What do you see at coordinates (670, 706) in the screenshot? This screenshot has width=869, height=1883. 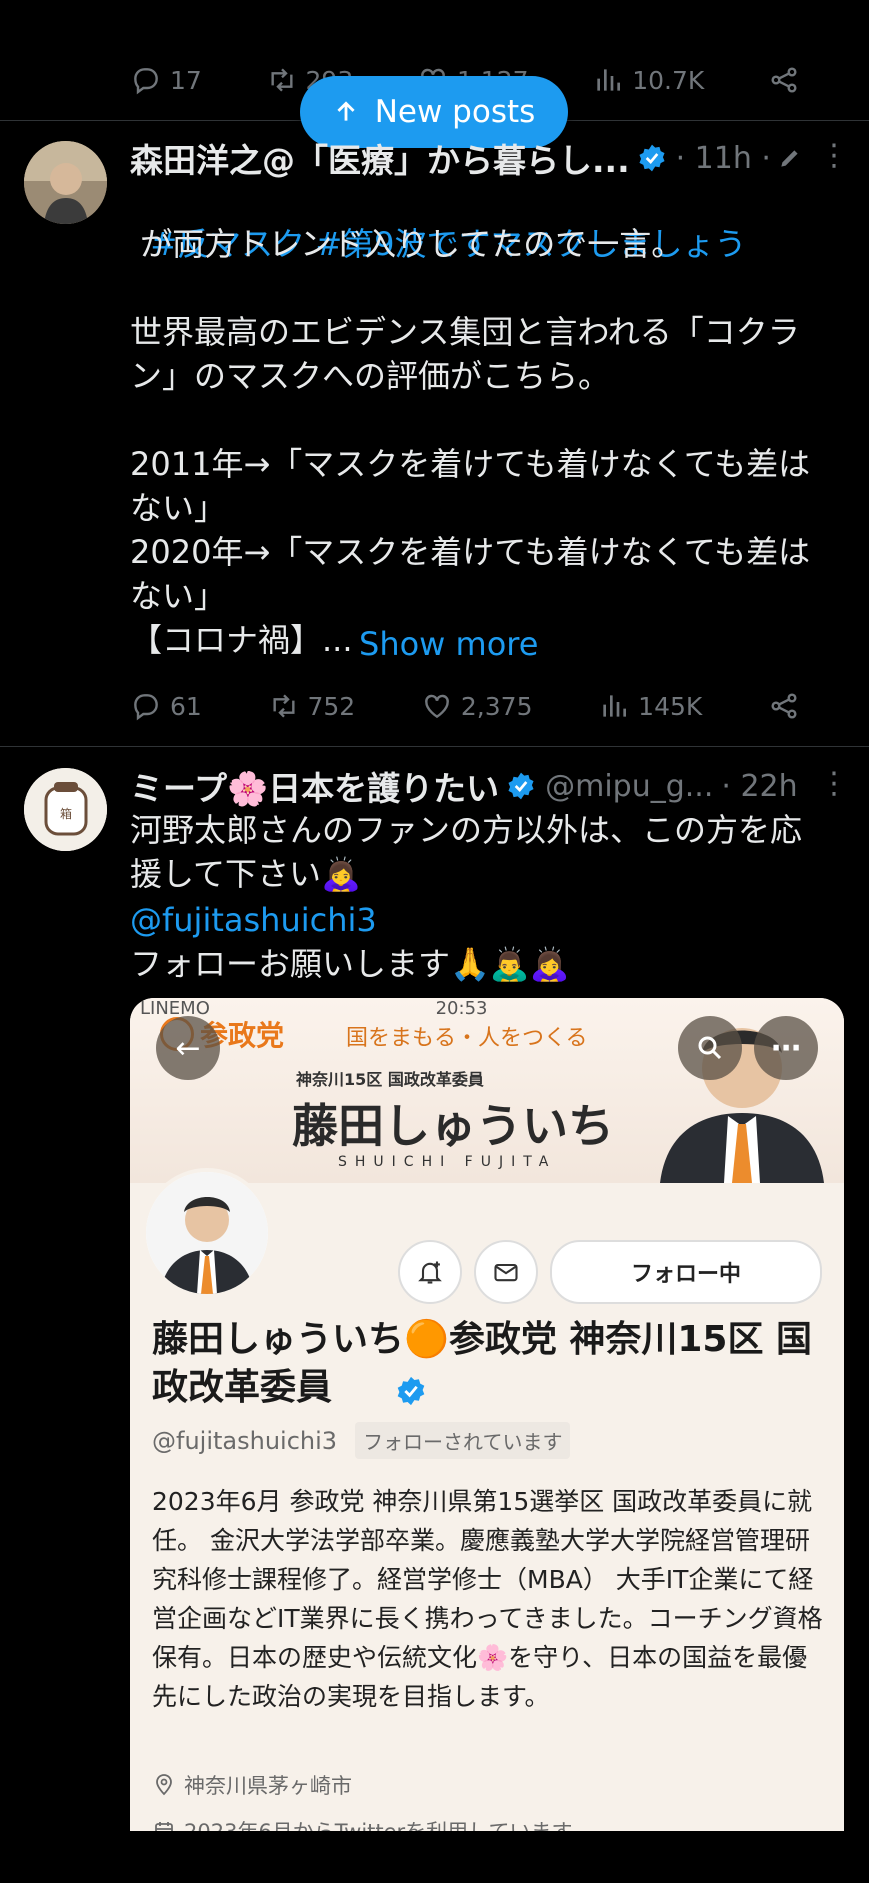 I see `views-count: 145K` at bounding box center [670, 706].